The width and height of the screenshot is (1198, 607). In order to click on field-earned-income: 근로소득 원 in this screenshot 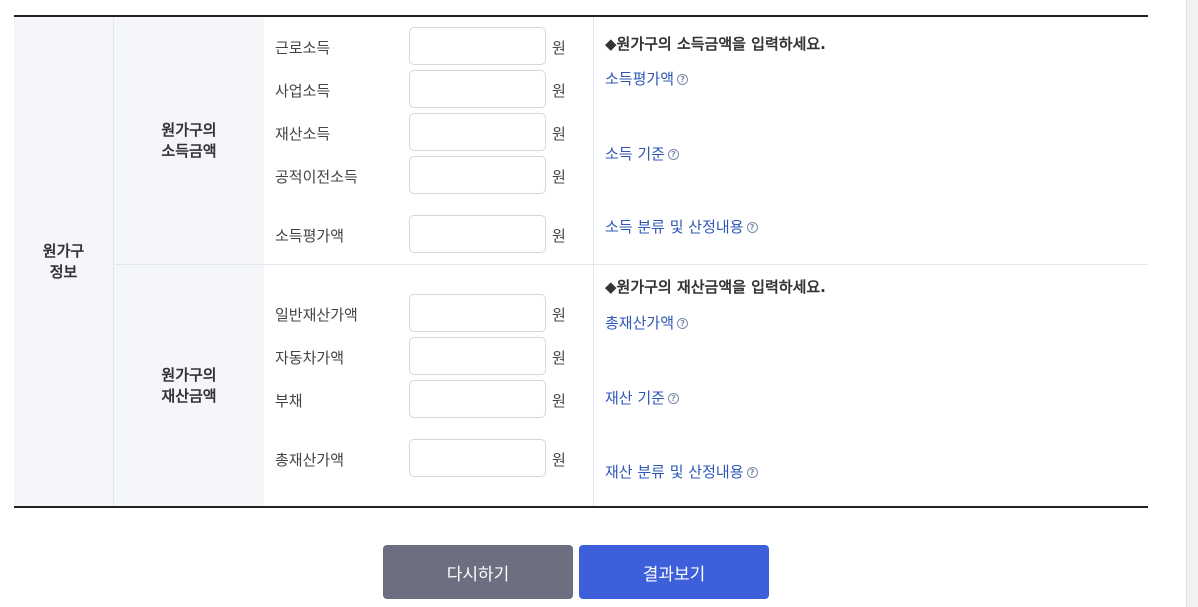, I will do `click(429, 46)`.